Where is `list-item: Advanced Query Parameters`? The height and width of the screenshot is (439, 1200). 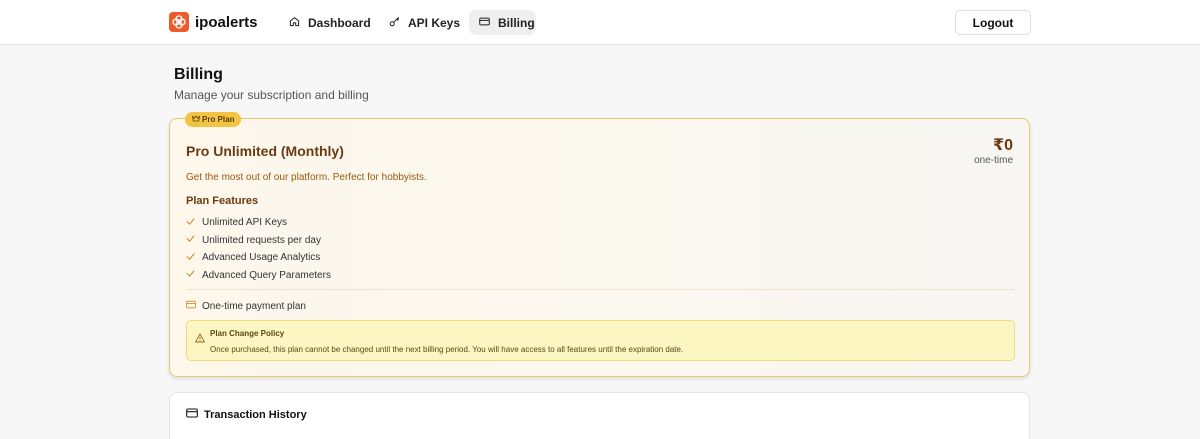
list-item: Advanced Query Parameters is located at coordinates (258, 276).